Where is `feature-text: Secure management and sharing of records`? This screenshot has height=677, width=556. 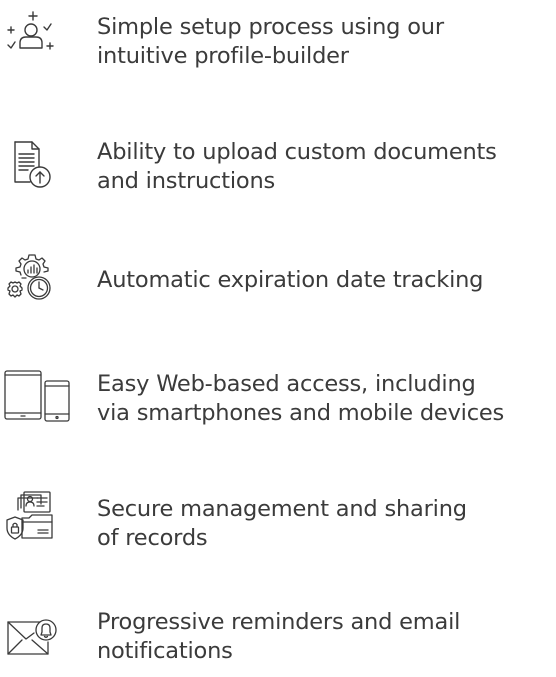 feature-text: Secure management and sharing of records is located at coordinates (282, 523).